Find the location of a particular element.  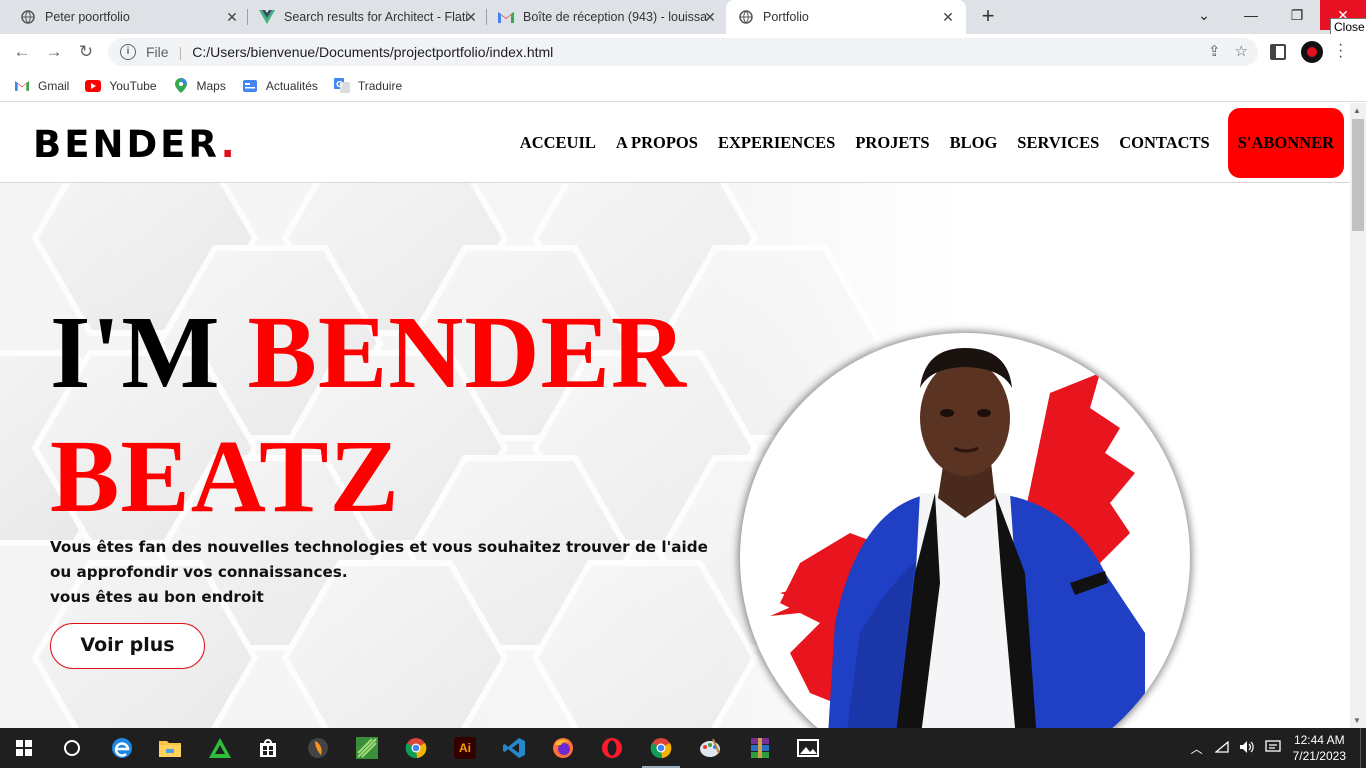

opera-icon is located at coordinates (612, 748).